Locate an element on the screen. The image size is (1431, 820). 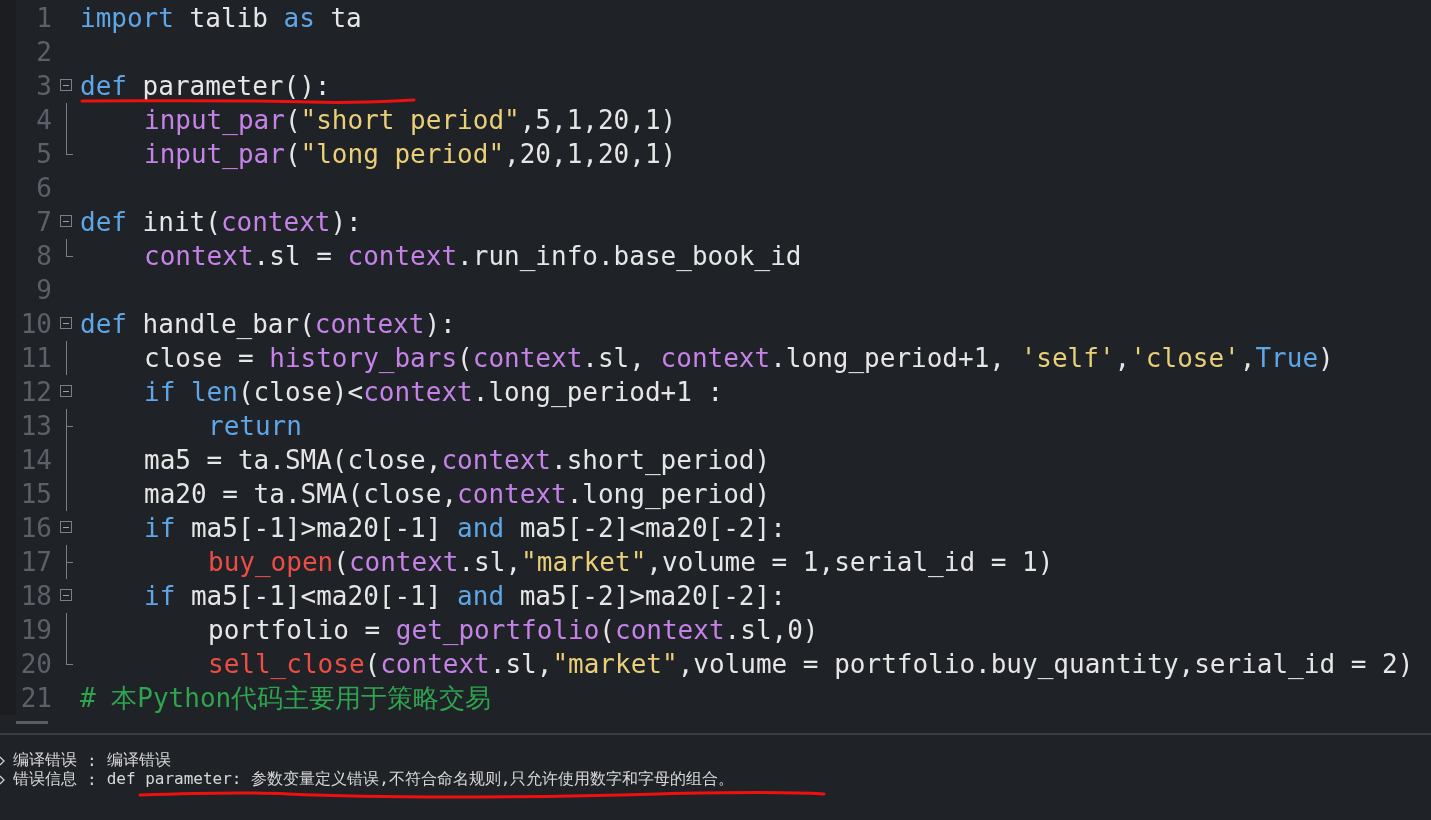
code-line: def init(context): is located at coordinates (221, 222).